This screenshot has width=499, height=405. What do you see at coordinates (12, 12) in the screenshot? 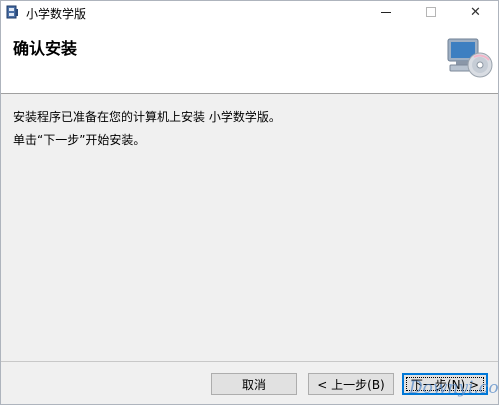
I see `installer-box-icon` at bounding box center [12, 12].